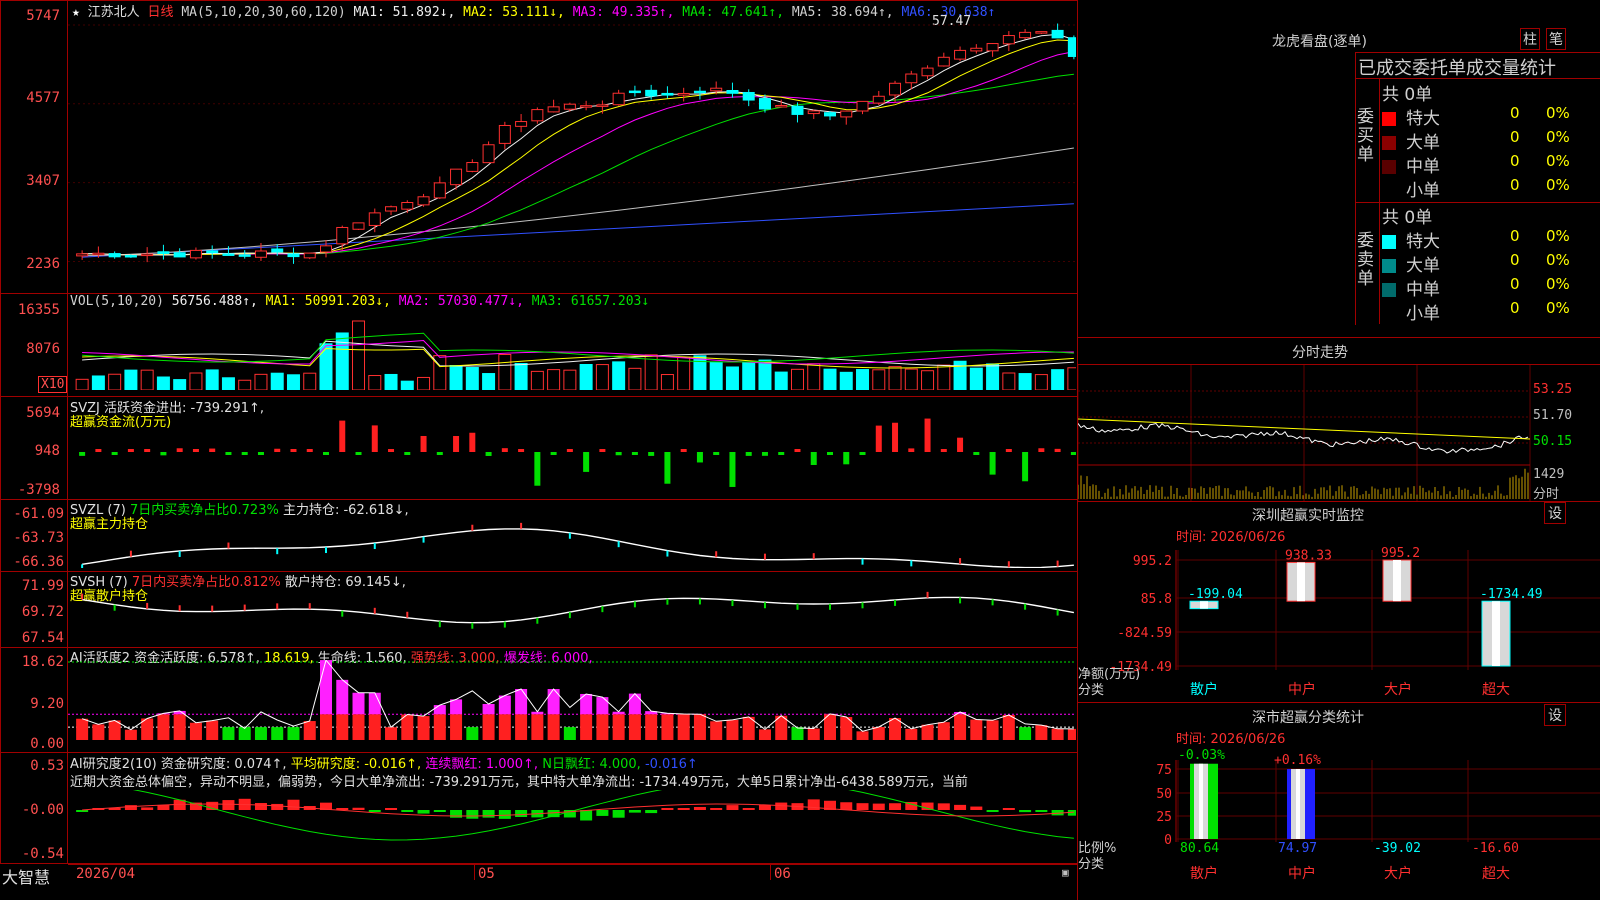 The image size is (1600, 900). Describe the element at coordinates (1423, 191) in the screenshot. I see `row-label: 小单` at that location.